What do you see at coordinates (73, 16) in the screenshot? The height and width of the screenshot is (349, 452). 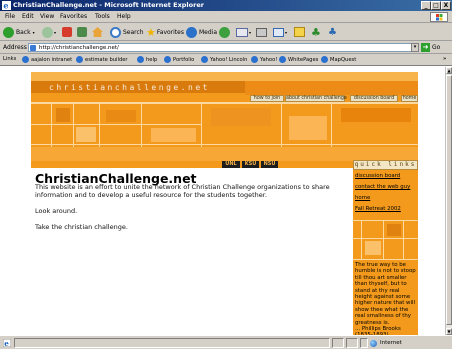 I see `menu-favorites: Favorites` at bounding box center [73, 16].